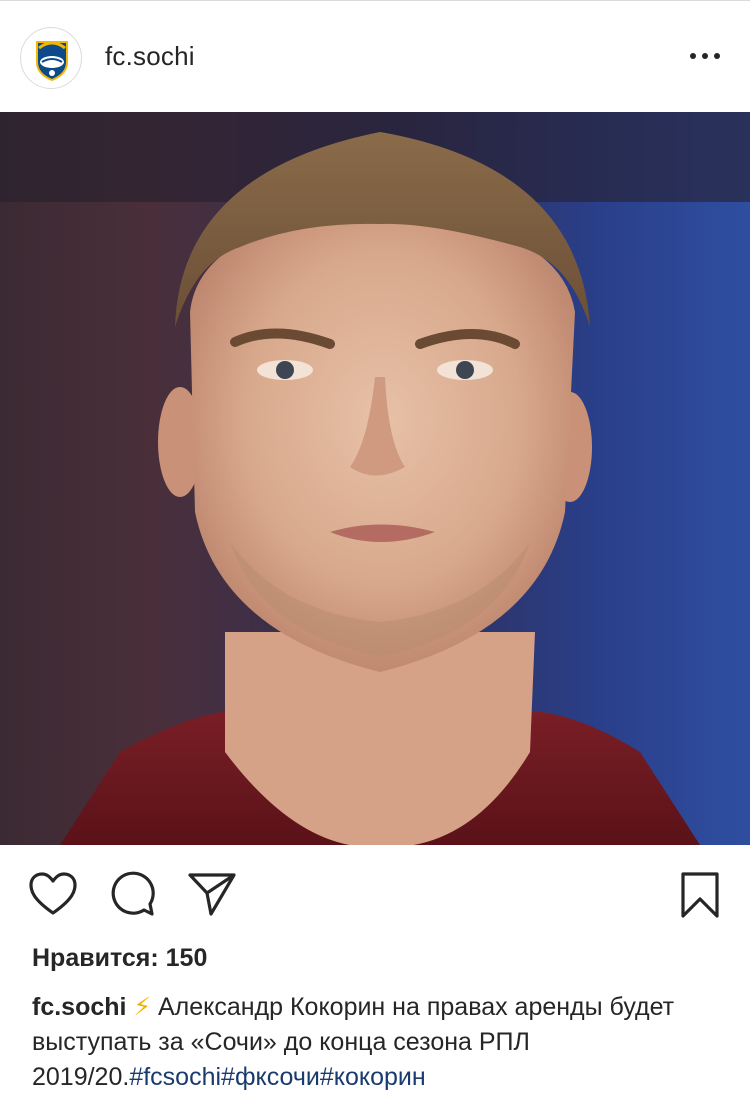 This screenshot has height=1100, width=750. Describe the element at coordinates (705, 56) in the screenshot. I see `more-horizontal-icon` at that location.